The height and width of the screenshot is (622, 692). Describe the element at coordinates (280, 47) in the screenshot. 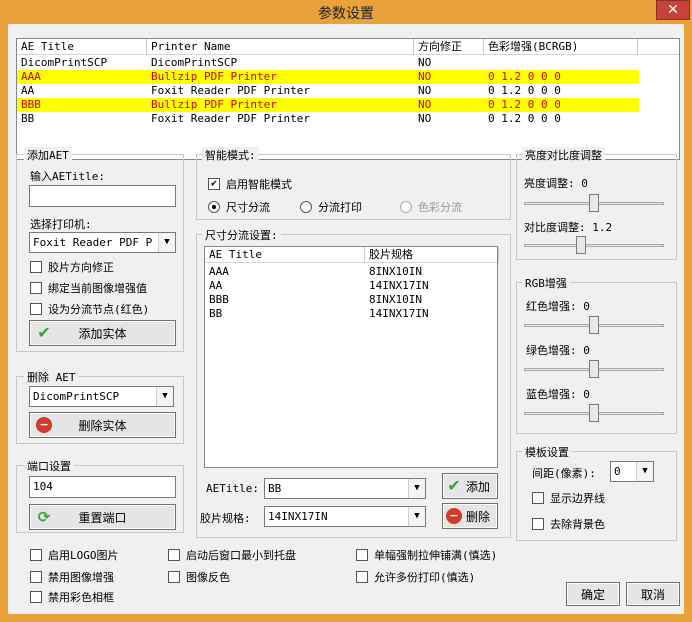

I see `col-printer-name: Printer Name` at that location.